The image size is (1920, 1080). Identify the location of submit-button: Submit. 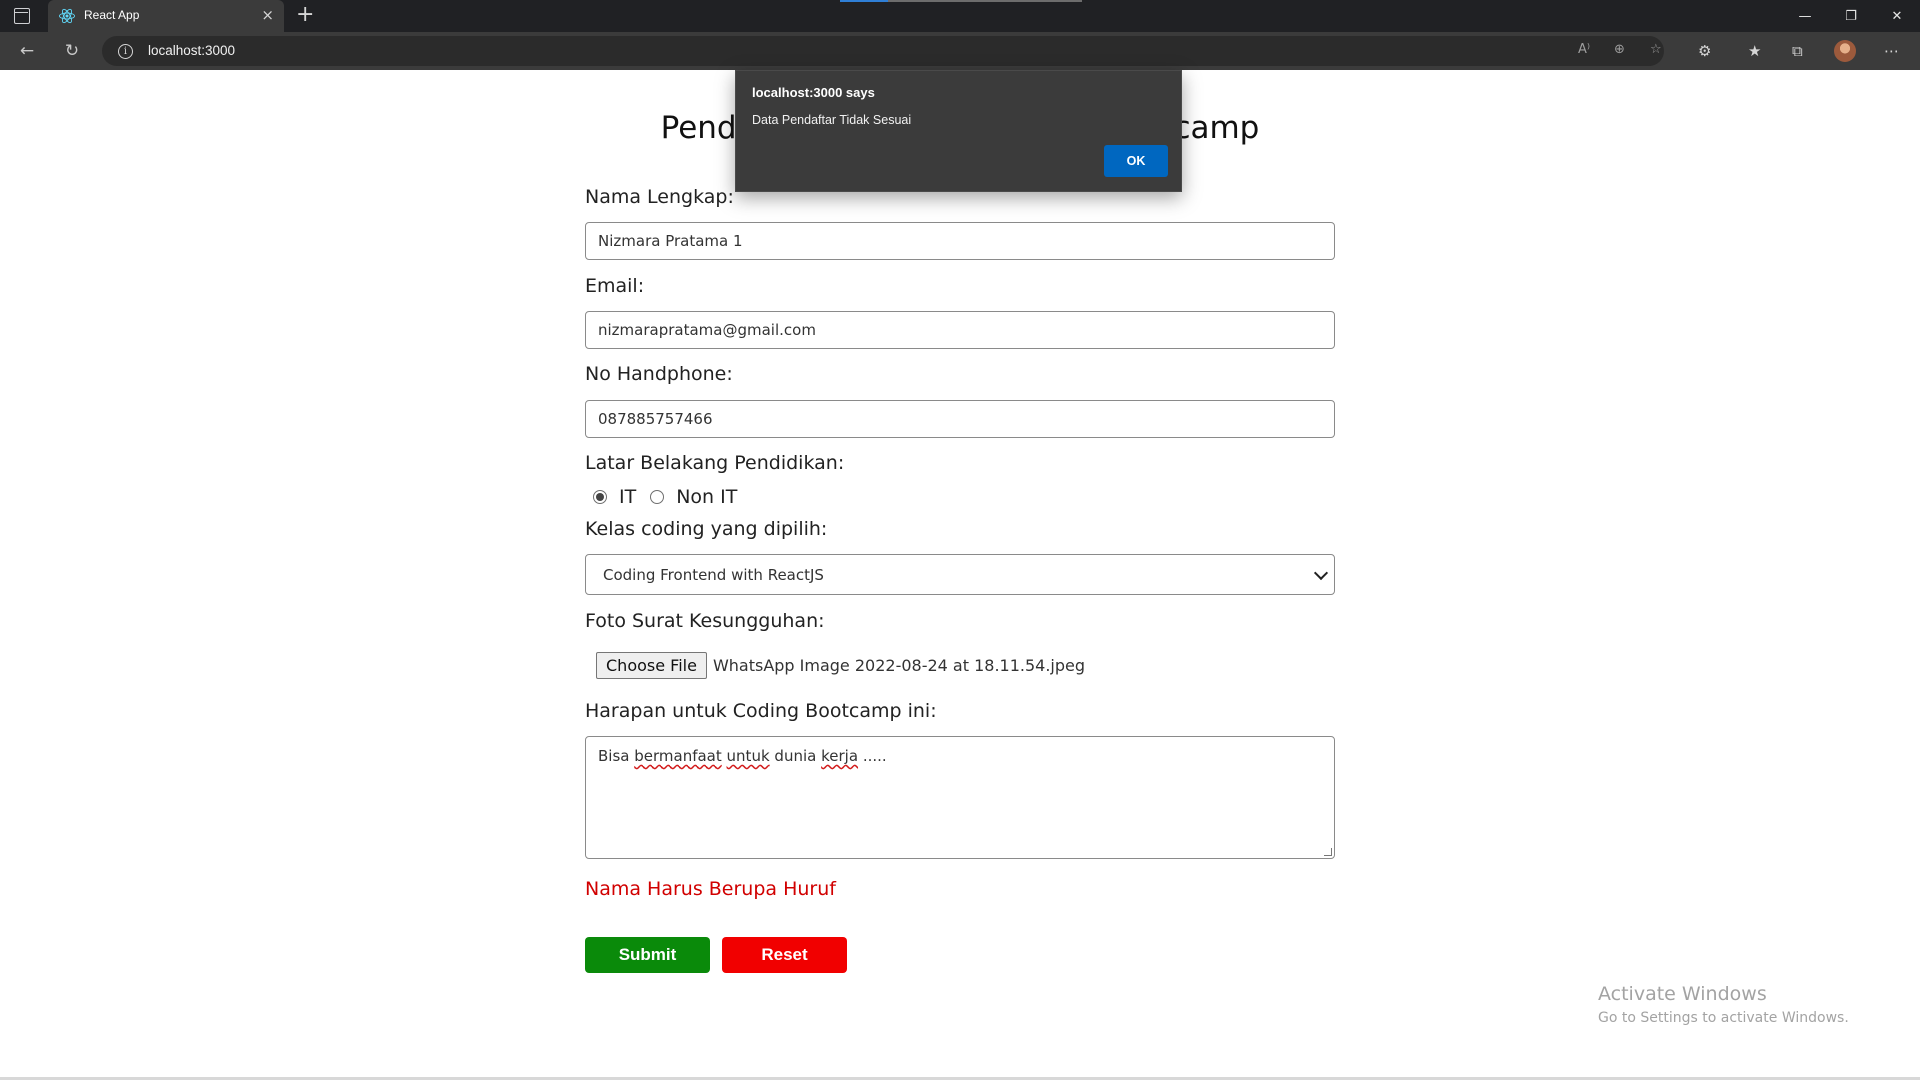
(647, 955).